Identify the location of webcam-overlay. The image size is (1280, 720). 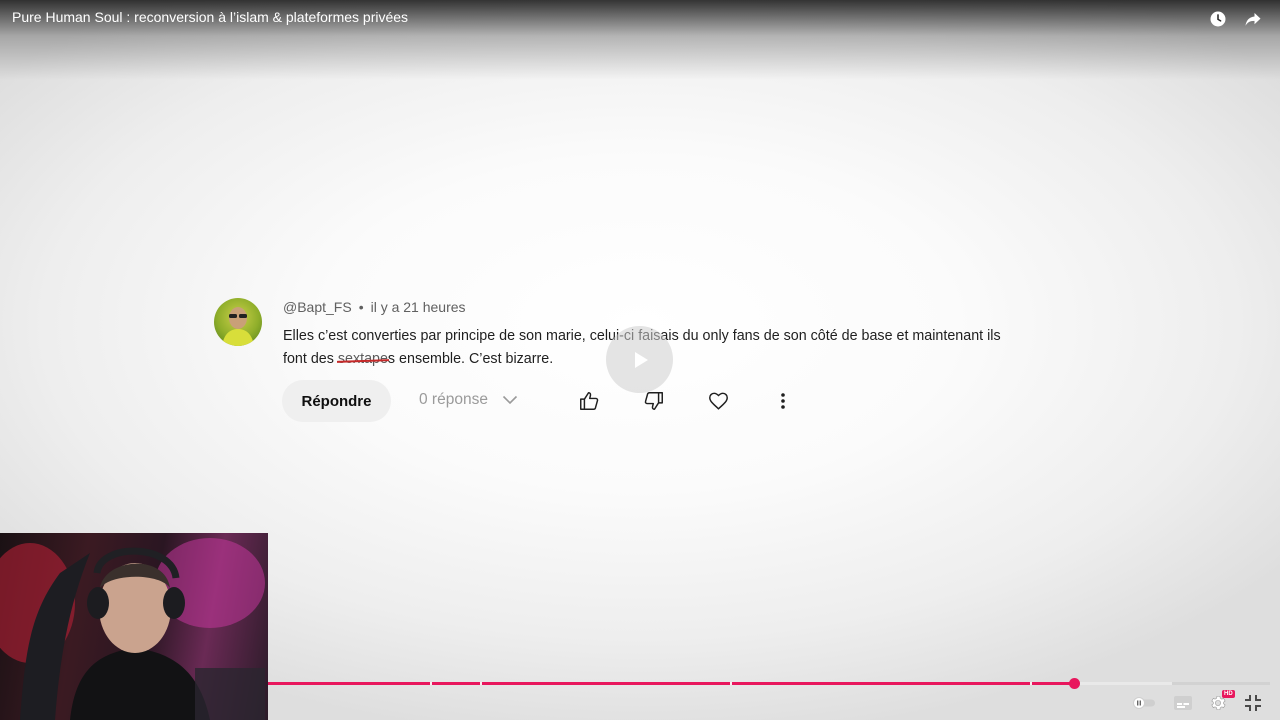
(134, 626).